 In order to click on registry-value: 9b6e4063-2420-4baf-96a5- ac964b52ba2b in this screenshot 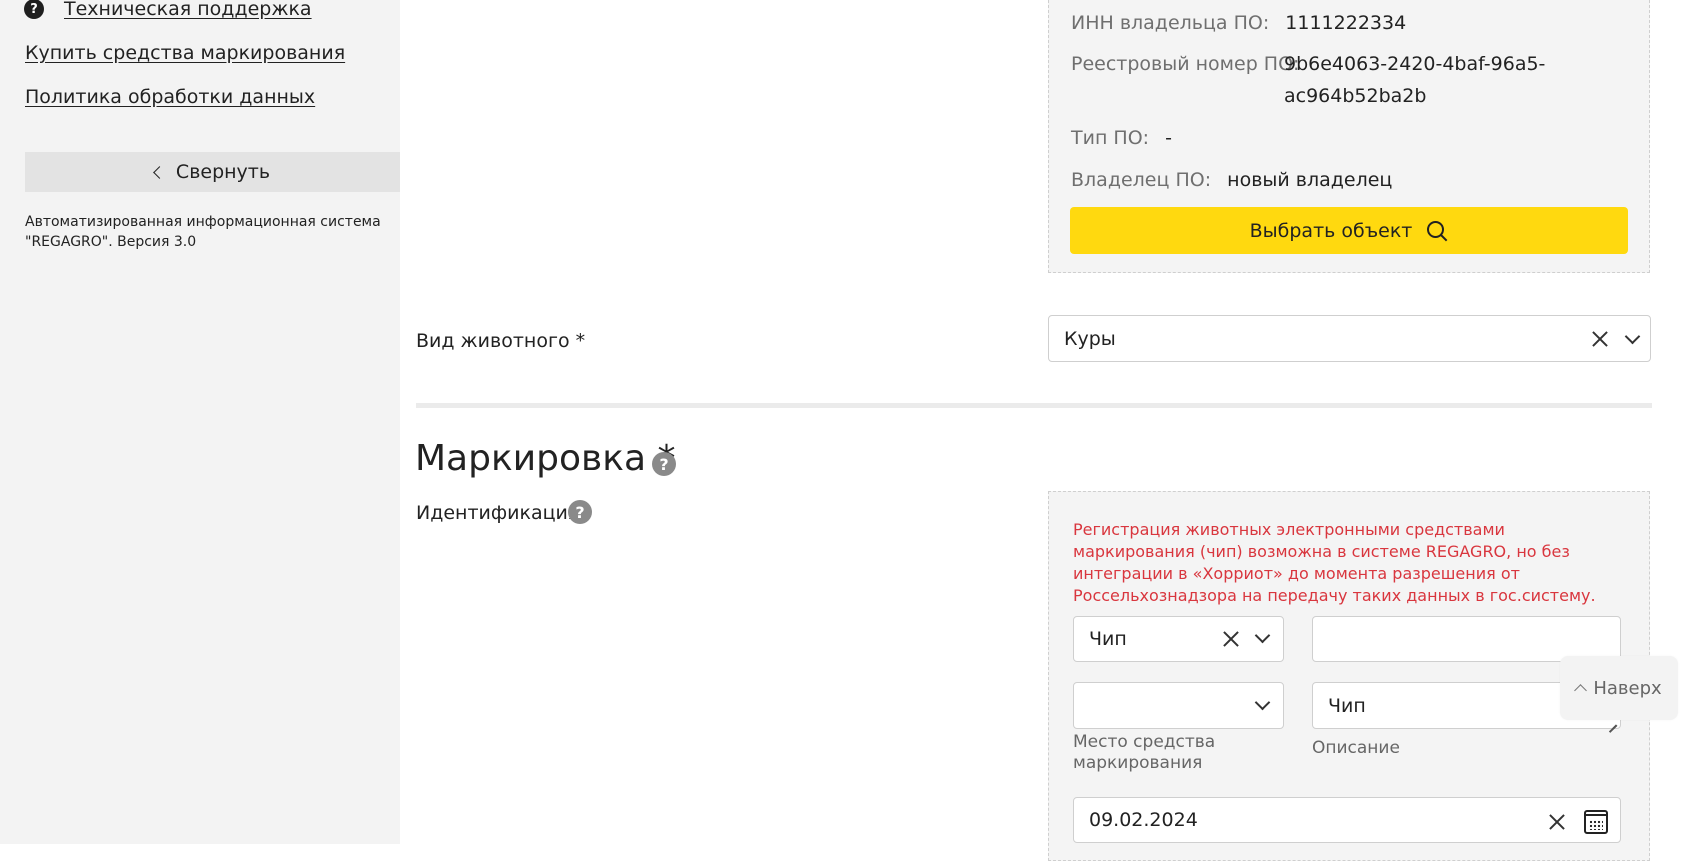, I will do `click(1414, 80)`.